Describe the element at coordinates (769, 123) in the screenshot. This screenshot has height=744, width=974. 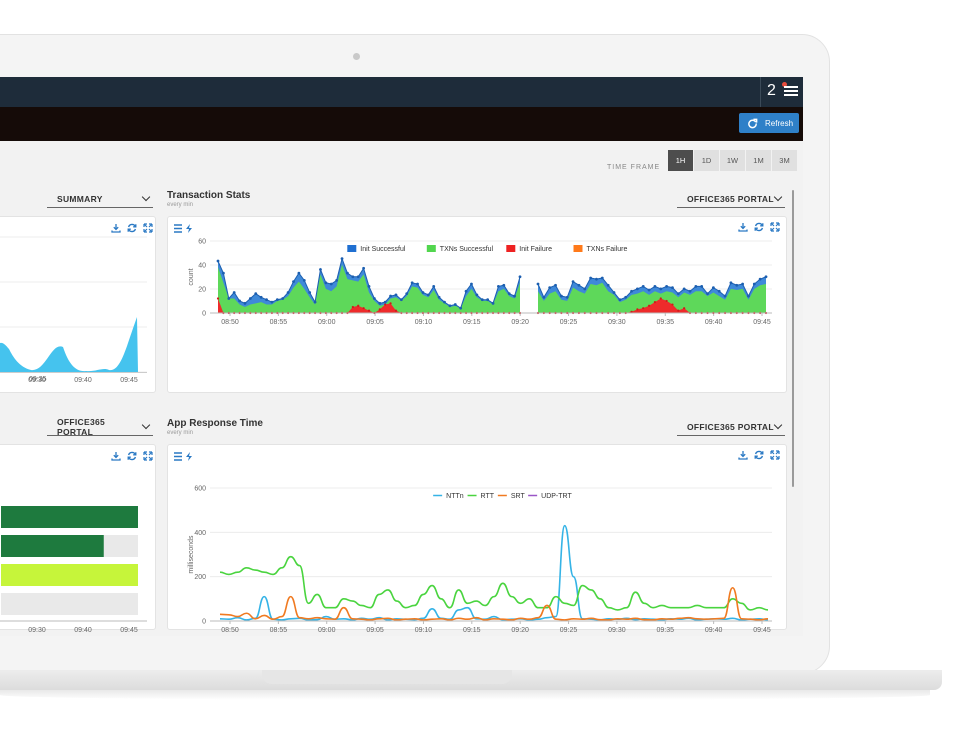
I see `refresh-button: Refresh` at that location.